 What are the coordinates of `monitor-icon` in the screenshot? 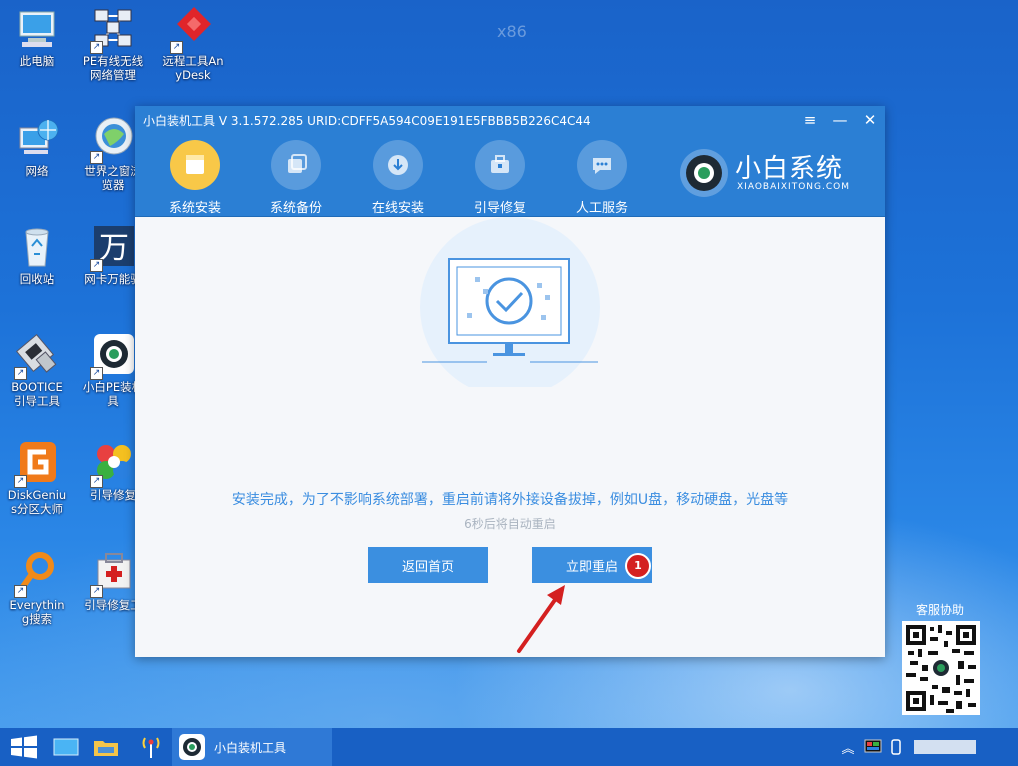 It's located at (66, 747).